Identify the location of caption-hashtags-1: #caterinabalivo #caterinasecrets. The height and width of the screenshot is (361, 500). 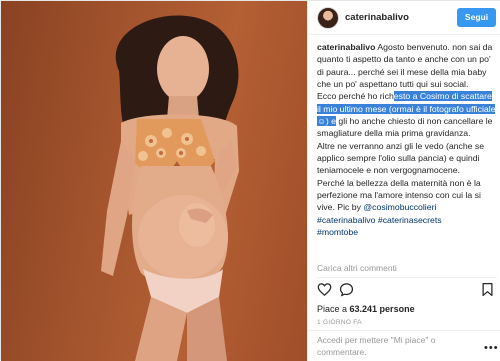
(407, 220).